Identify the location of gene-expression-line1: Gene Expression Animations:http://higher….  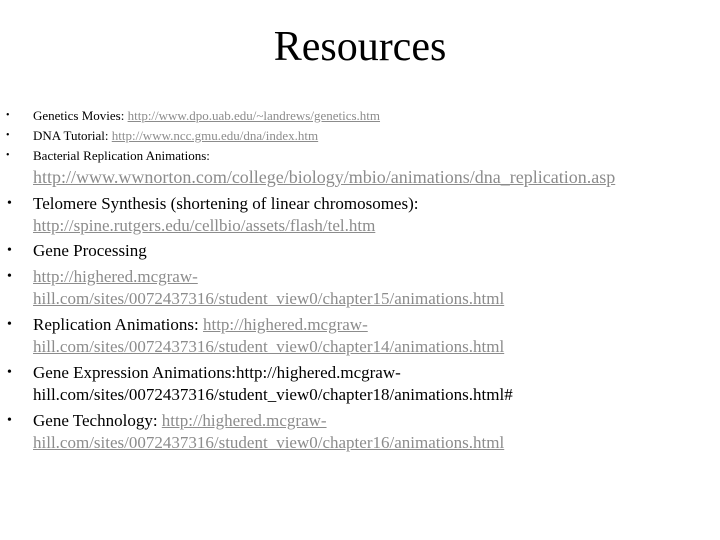
(217, 372).